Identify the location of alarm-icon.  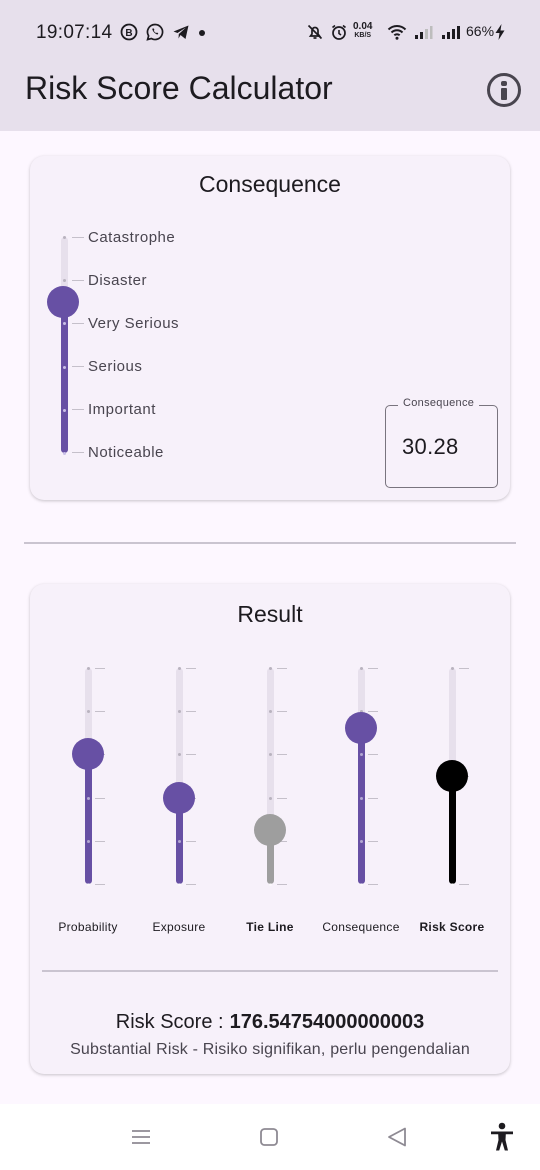
(339, 32).